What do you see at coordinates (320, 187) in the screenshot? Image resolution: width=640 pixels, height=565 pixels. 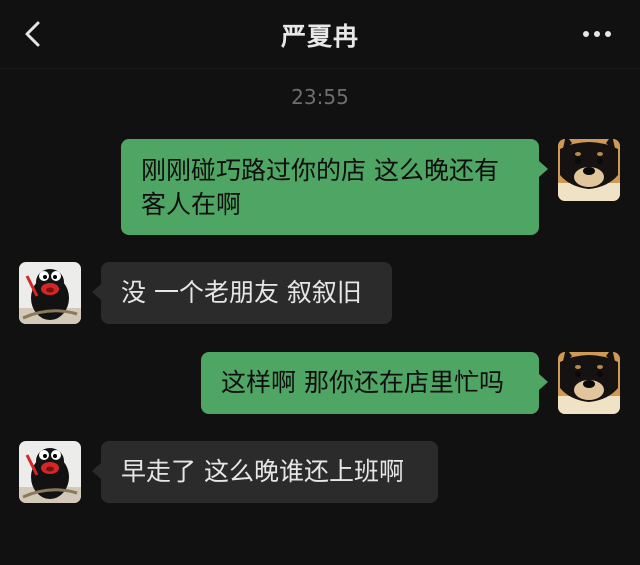 I see `message-text: 刚刚碰巧路过你的店 这么晚还有客人在啊` at bounding box center [320, 187].